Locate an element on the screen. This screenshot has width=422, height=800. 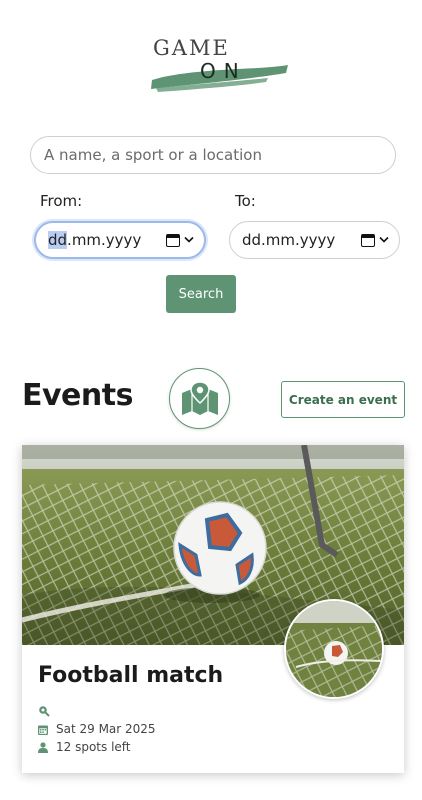
from-date-input: dd.mm.yyyy is located at coordinates (120, 240).